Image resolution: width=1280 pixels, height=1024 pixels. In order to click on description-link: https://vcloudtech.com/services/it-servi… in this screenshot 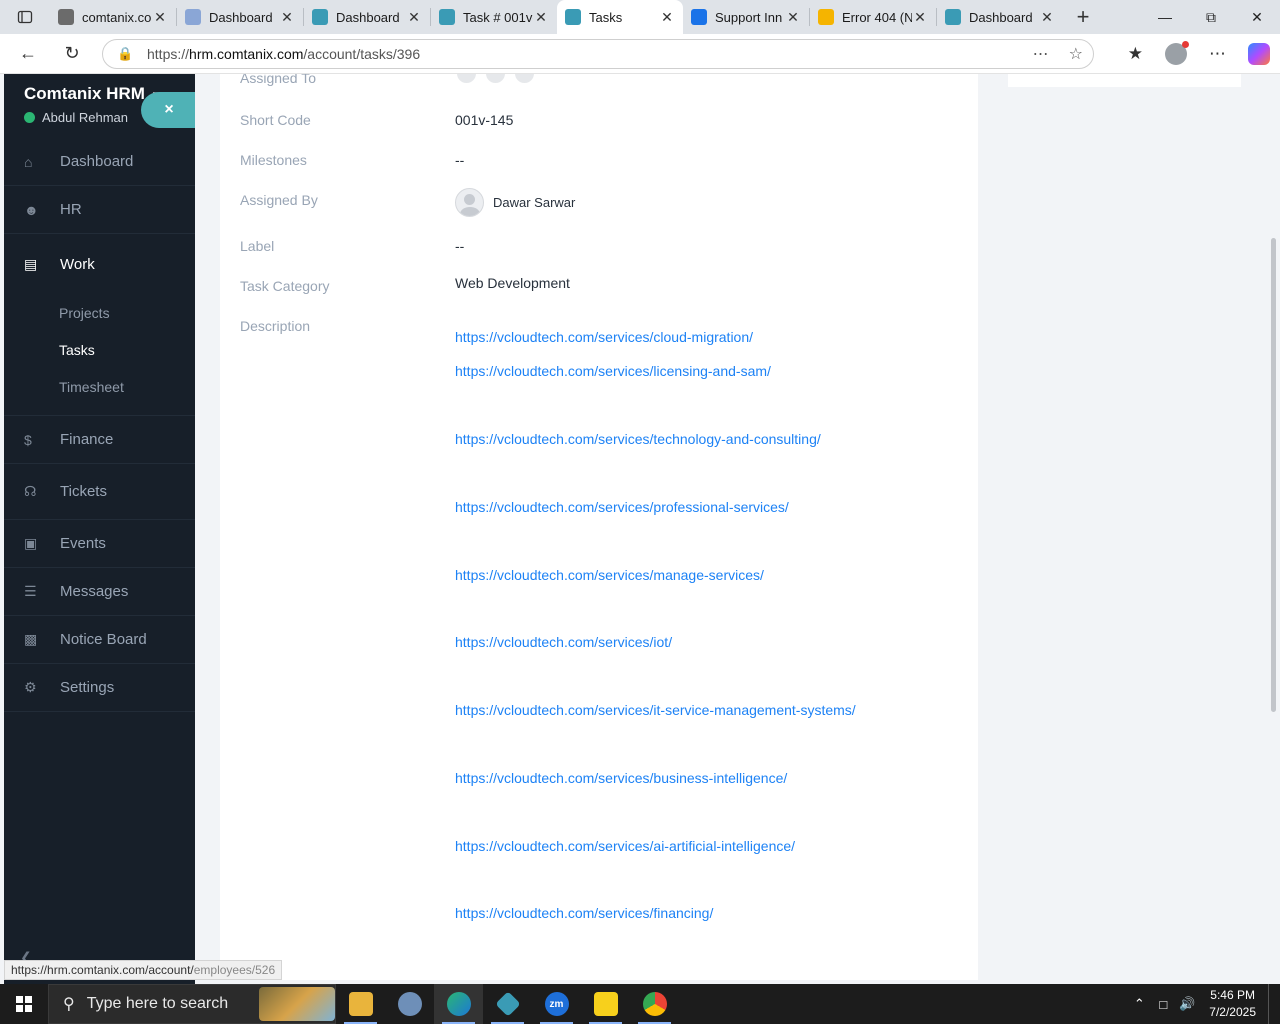, I will do `click(655, 710)`.